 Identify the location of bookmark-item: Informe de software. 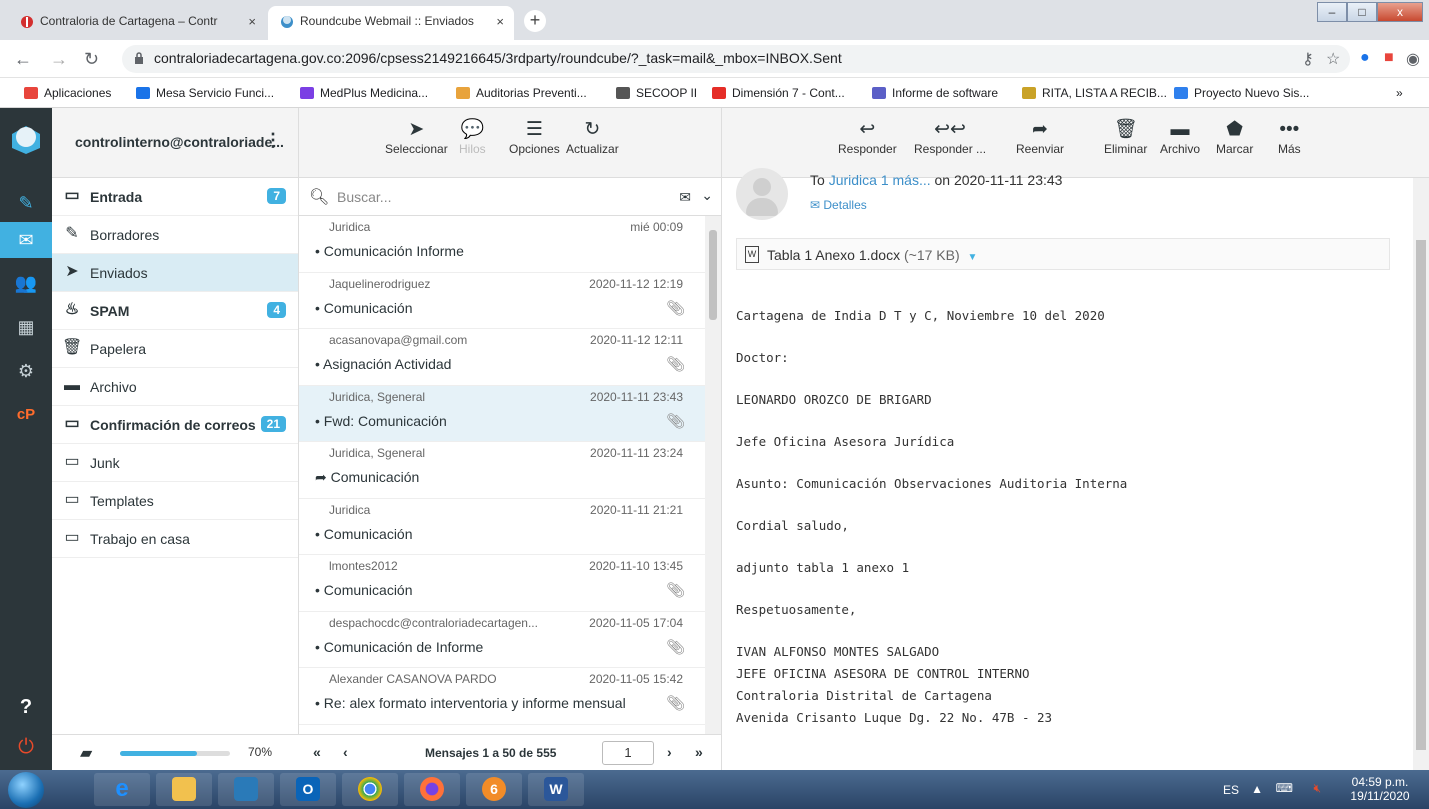
(935, 93).